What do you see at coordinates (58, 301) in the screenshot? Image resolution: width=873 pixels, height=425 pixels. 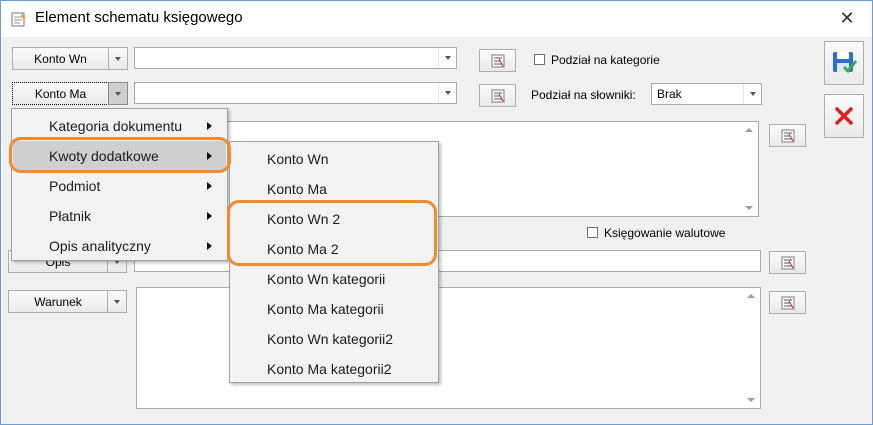 I see `warunek-button: Warunek` at bounding box center [58, 301].